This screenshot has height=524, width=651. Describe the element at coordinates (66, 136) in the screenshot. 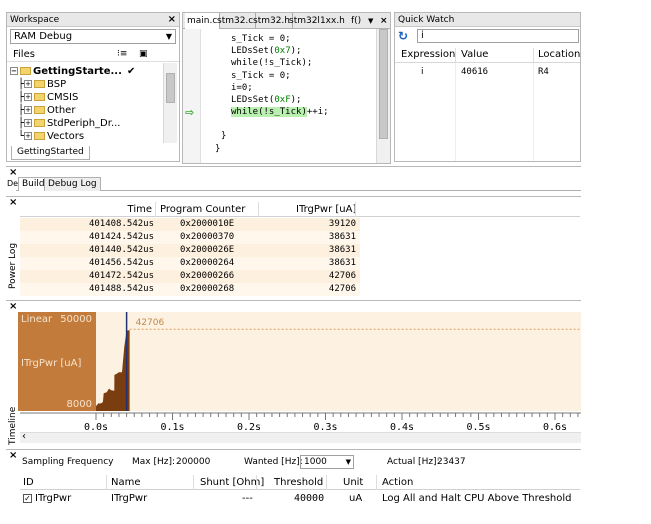

I see `tree-item-label: Vectors` at that location.